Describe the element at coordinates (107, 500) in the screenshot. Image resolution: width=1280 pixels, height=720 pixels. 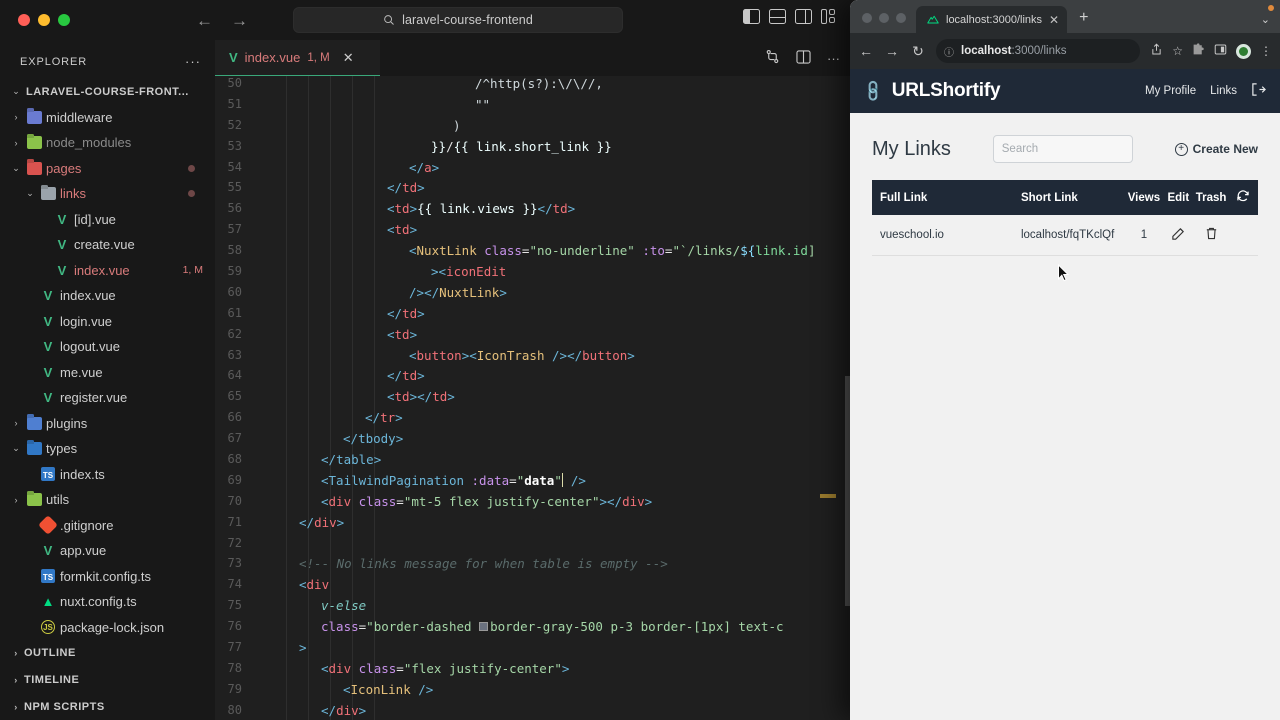
I see `tree-item-utils: › utils` at that location.